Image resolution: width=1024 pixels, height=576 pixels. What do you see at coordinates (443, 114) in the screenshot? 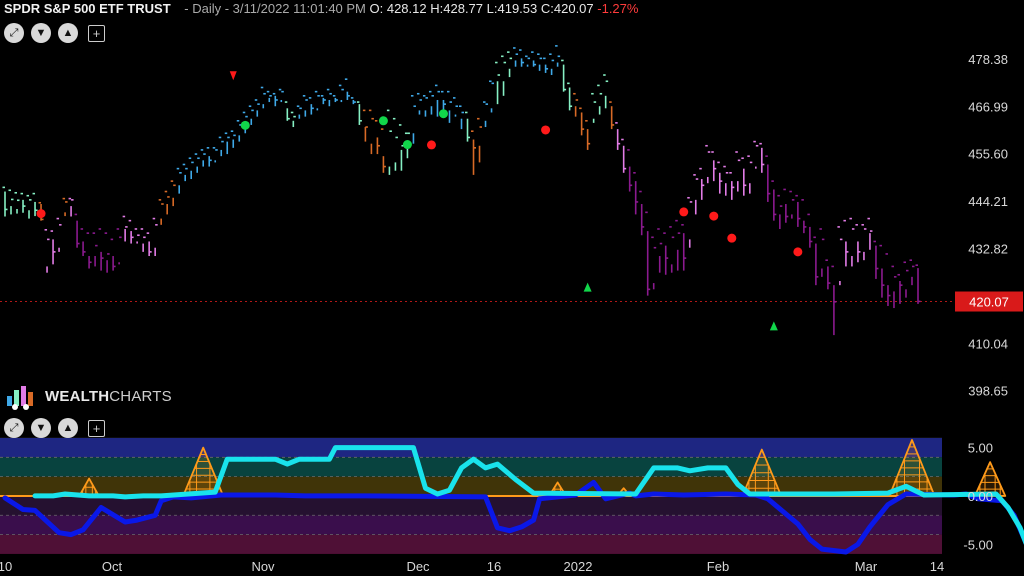
I see `buy-dot` at bounding box center [443, 114].